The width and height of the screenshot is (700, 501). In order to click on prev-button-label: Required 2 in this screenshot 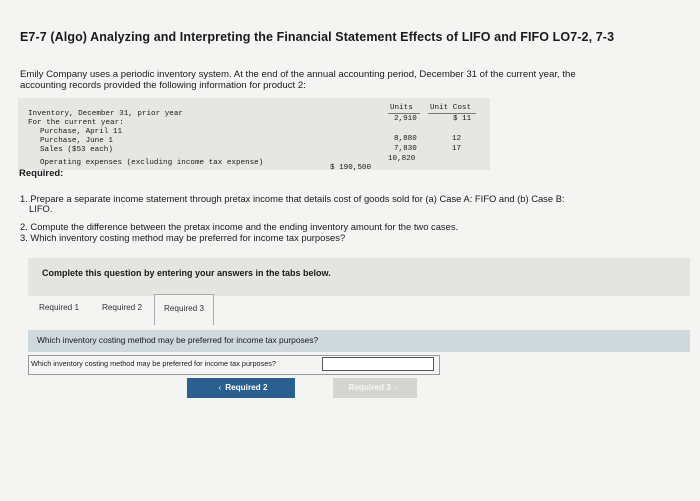, I will do `click(246, 387)`.